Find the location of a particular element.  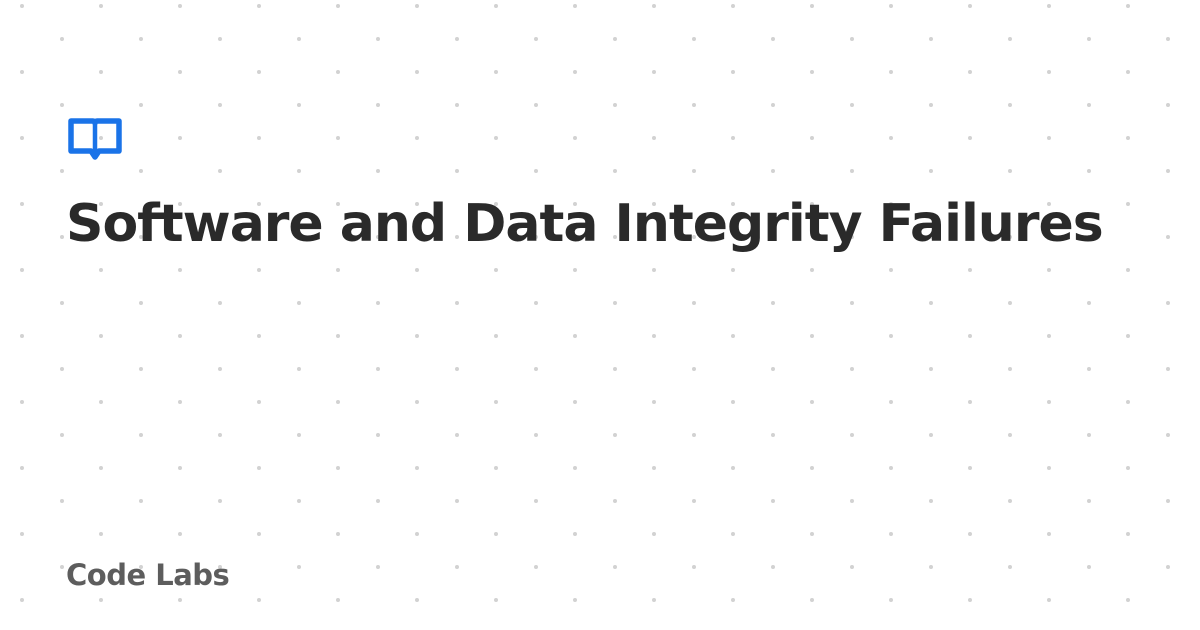

brand-name: Code Labs is located at coordinates (148, 575).